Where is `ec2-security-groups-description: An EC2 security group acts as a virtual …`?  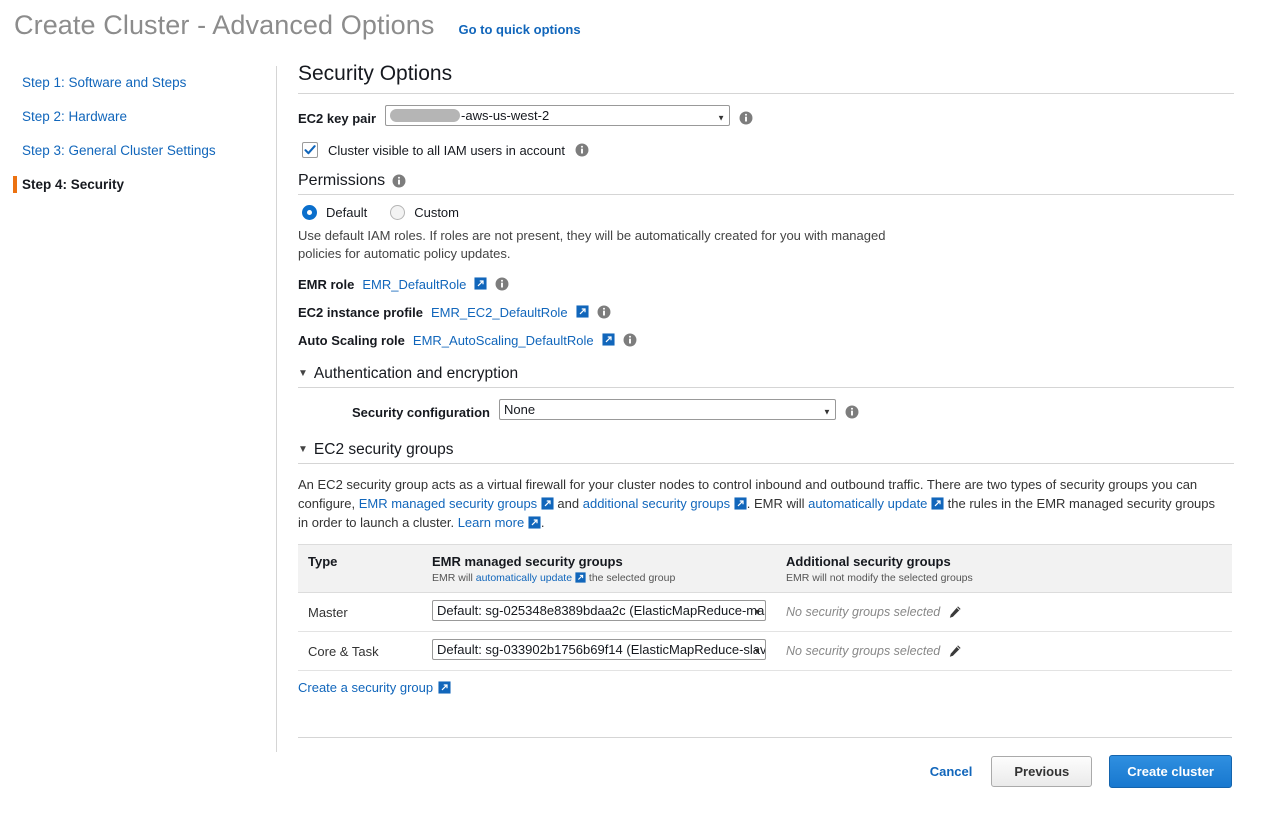
ec2-security-groups-description: An EC2 security group acts as a virtual … is located at coordinates (759, 503).